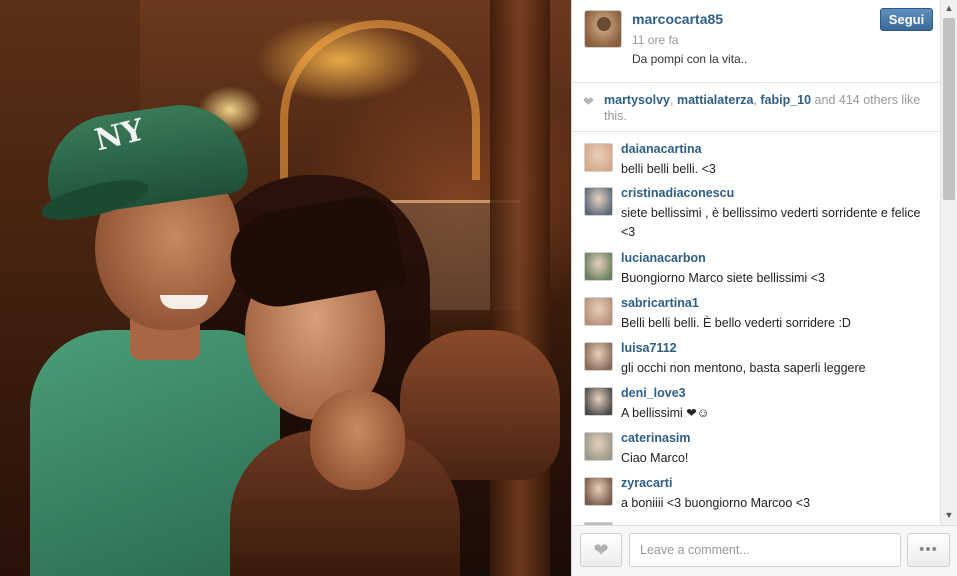 This screenshot has height=576, width=957. Describe the element at coordinates (184, 302) in the screenshot. I see `photo-man-smile` at that location.